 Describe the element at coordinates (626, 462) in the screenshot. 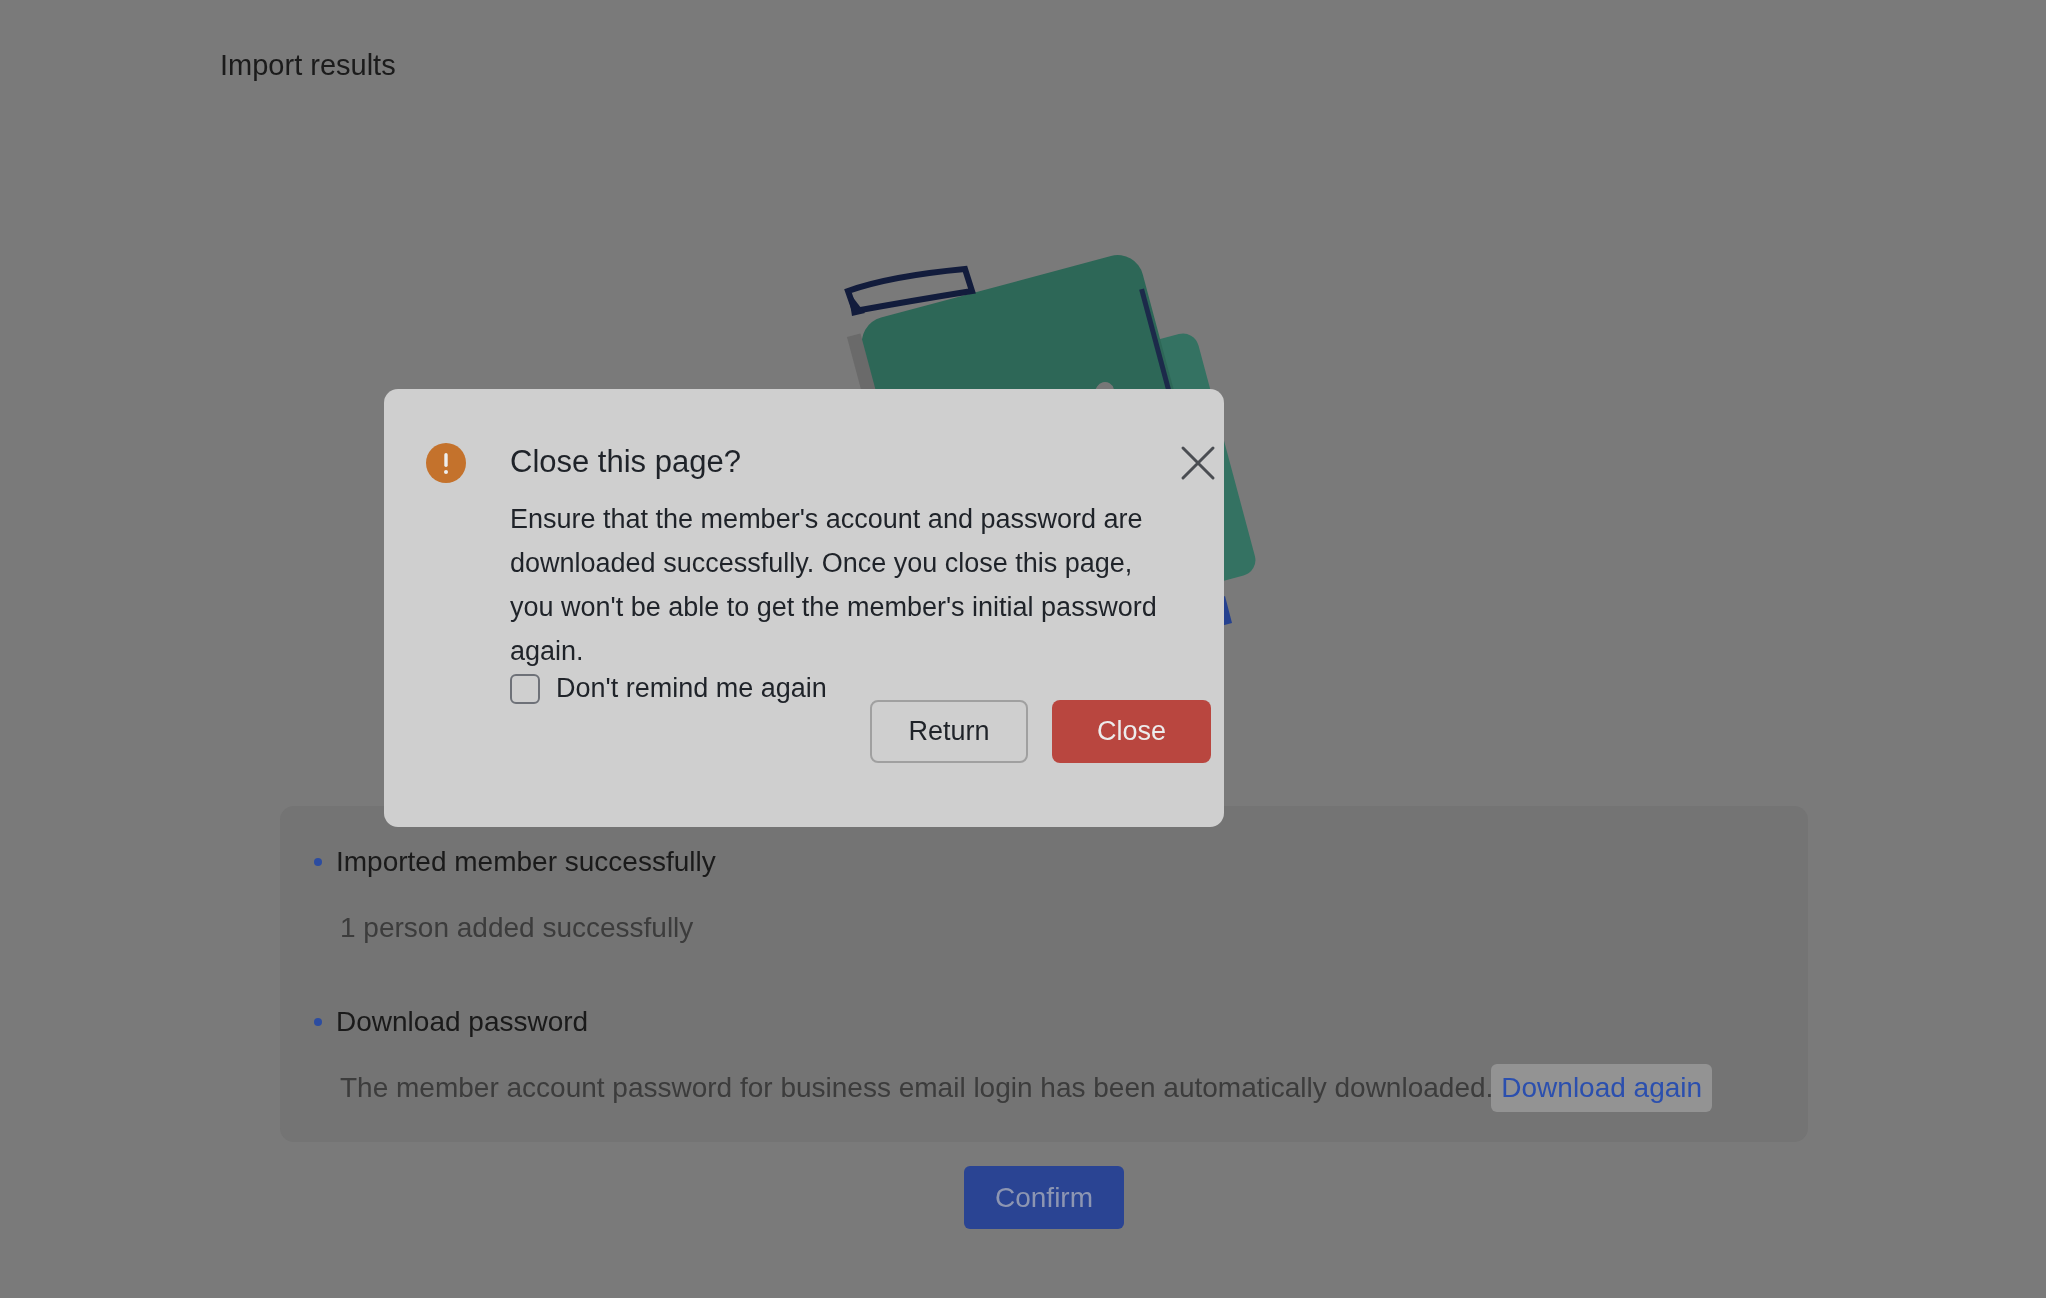

I see `dialog-title: Close this page?` at that location.